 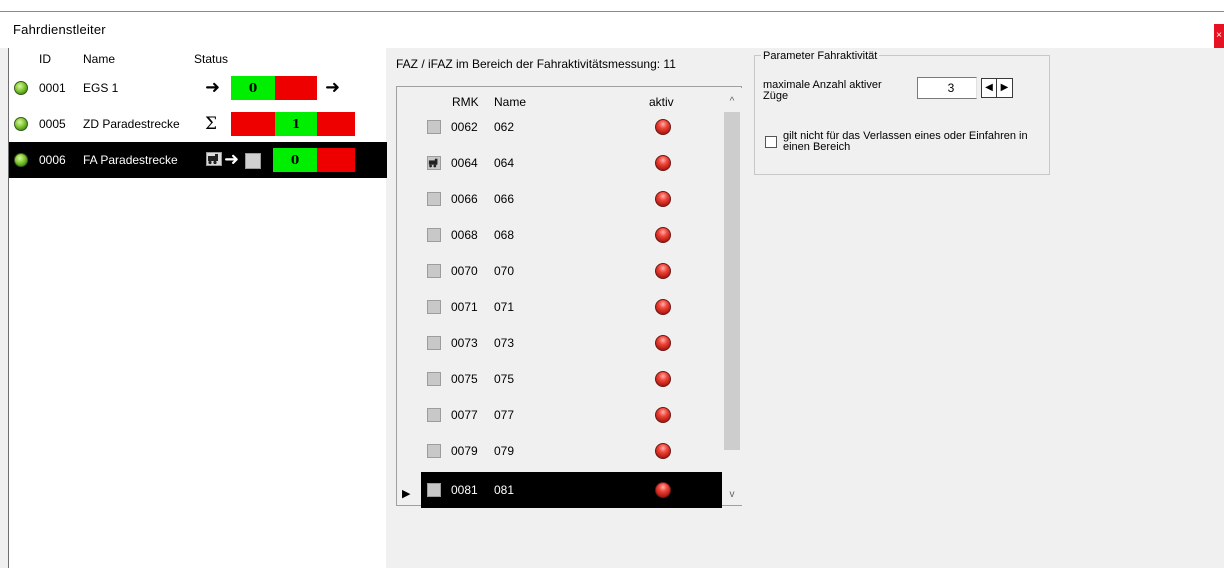 I want to click on faz-row: 0077 077, so click(x=571, y=415).